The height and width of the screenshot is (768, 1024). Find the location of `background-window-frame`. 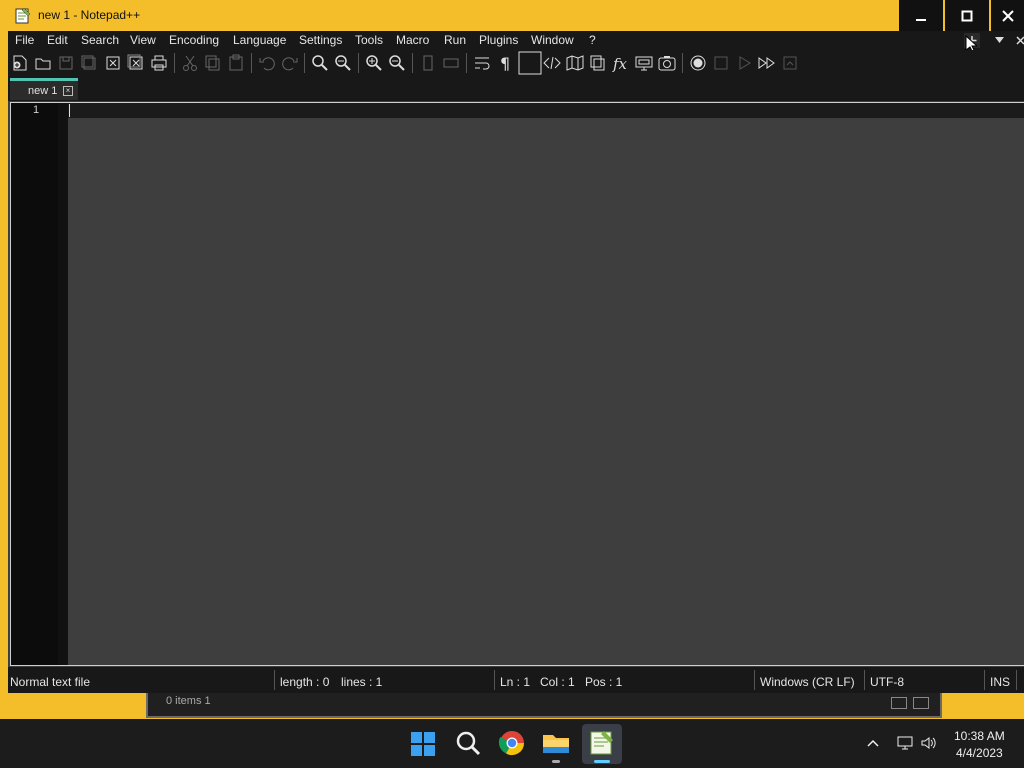

background-window-frame is located at coordinates (544, 705).